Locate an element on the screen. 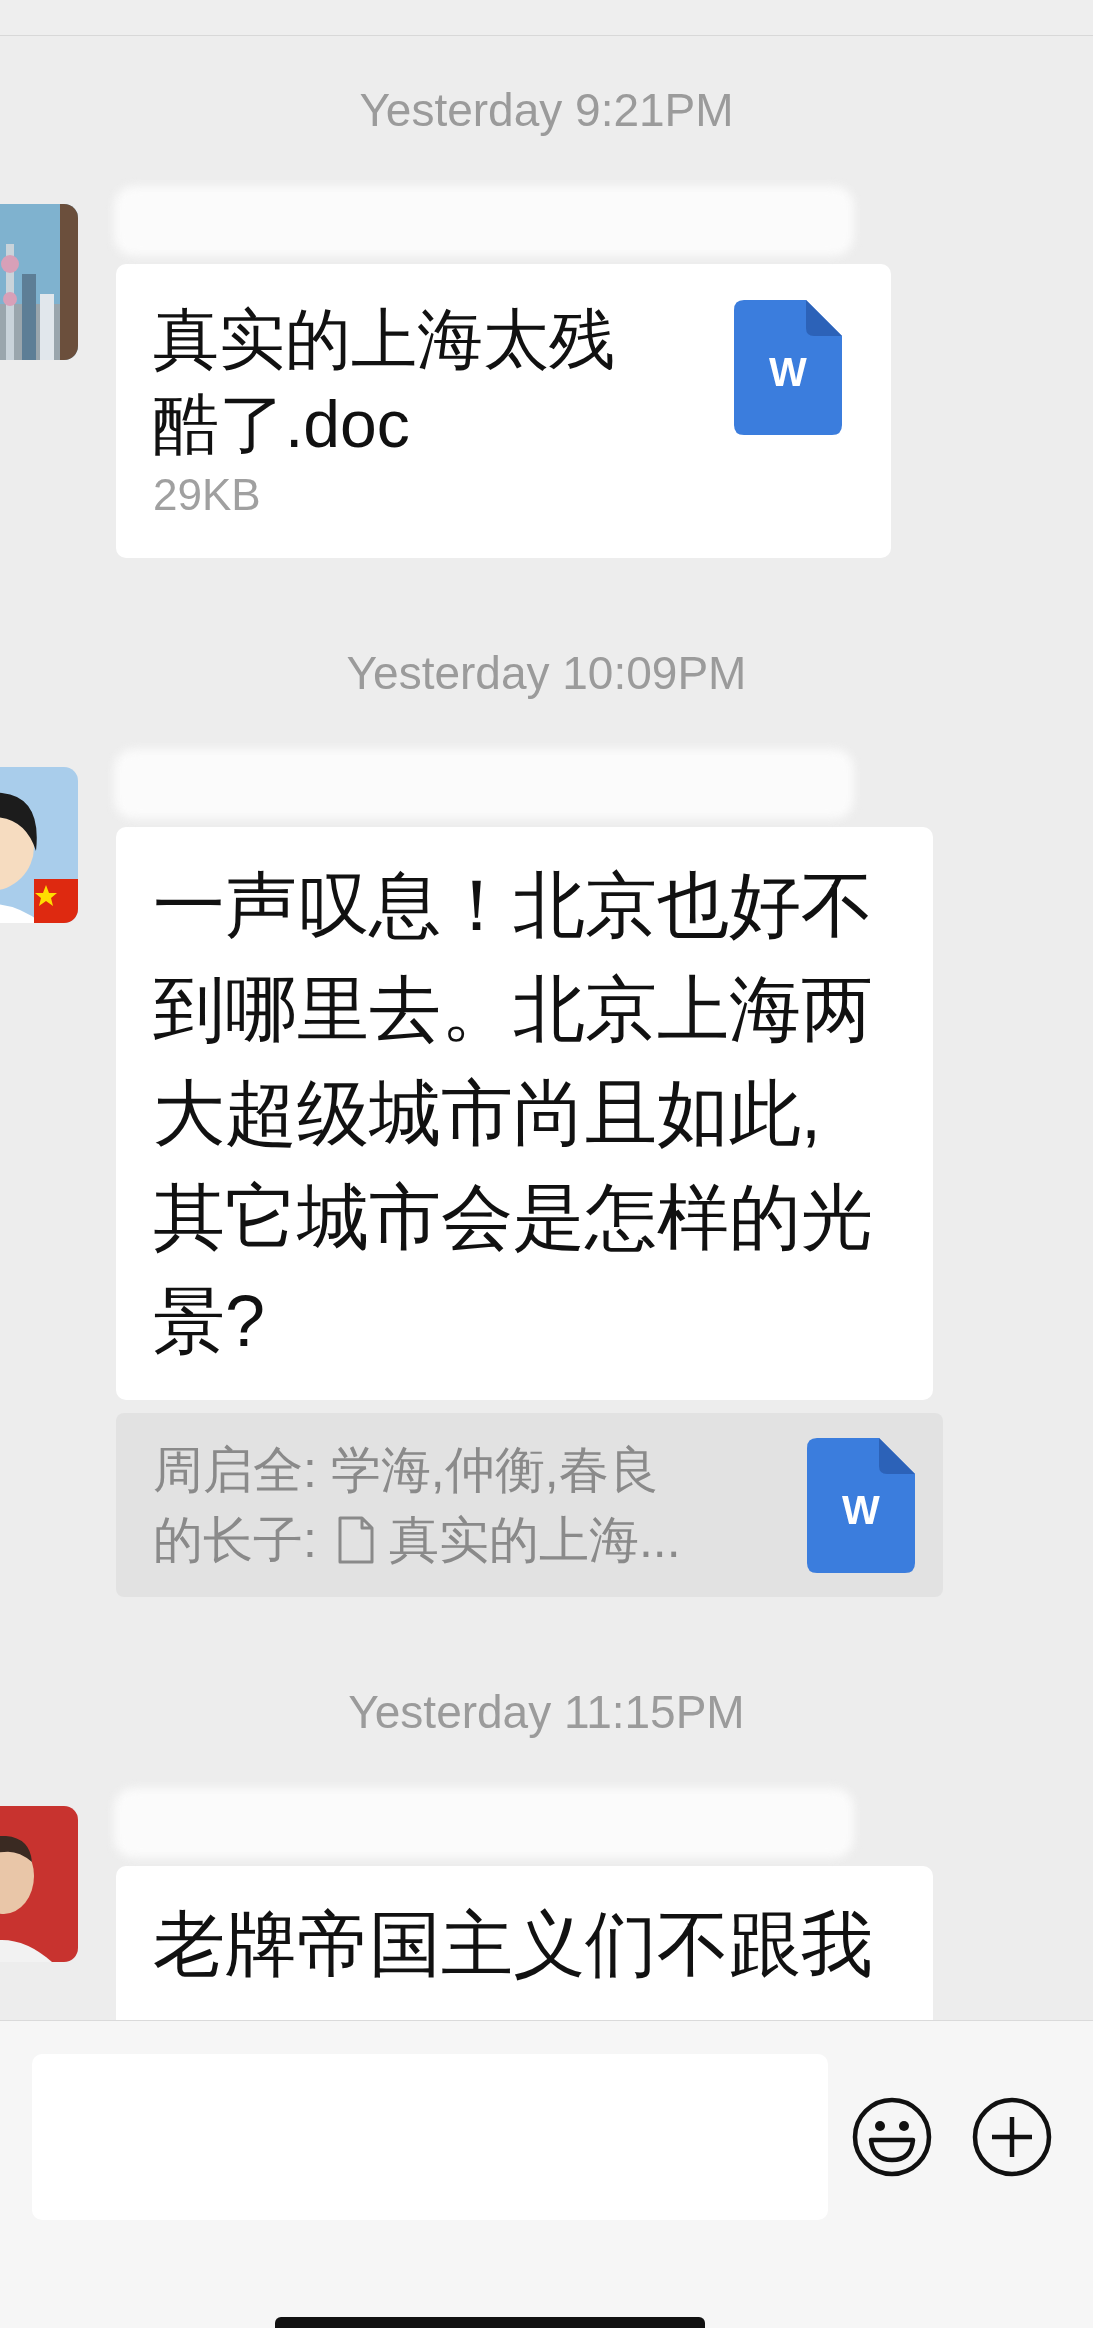 The width and height of the screenshot is (1093, 2328). smiley-icon is located at coordinates (892, 2137).